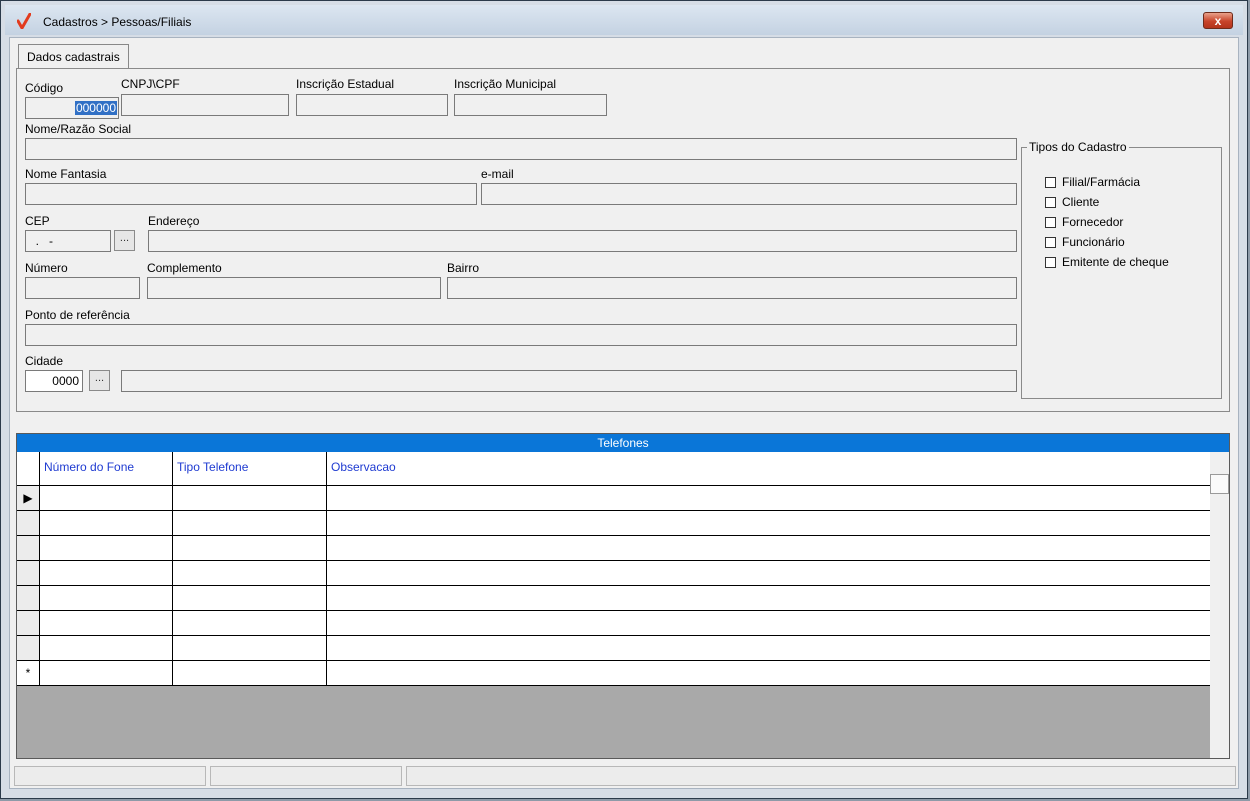 The height and width of the screenshot is (801, 1250). Describe the element at coordinates (251, 194) in the screenshot. I see `nome-fantasia-field` at that location.